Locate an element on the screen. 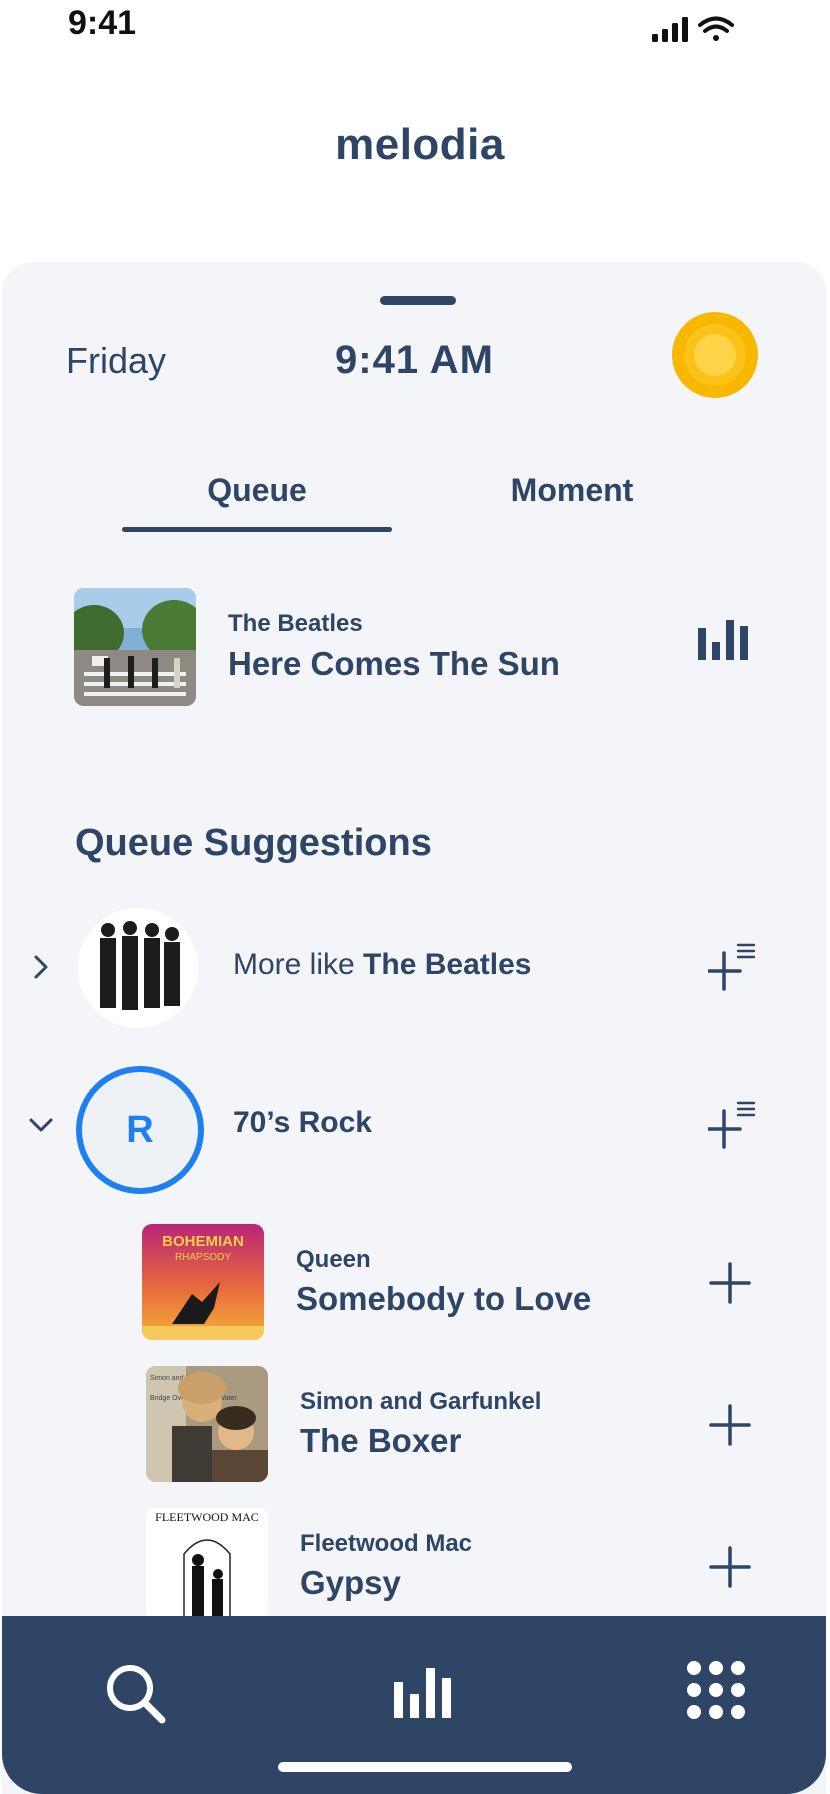 This screenshot has width=830, height=1794. status-icons is located at coordinates (693, 29).